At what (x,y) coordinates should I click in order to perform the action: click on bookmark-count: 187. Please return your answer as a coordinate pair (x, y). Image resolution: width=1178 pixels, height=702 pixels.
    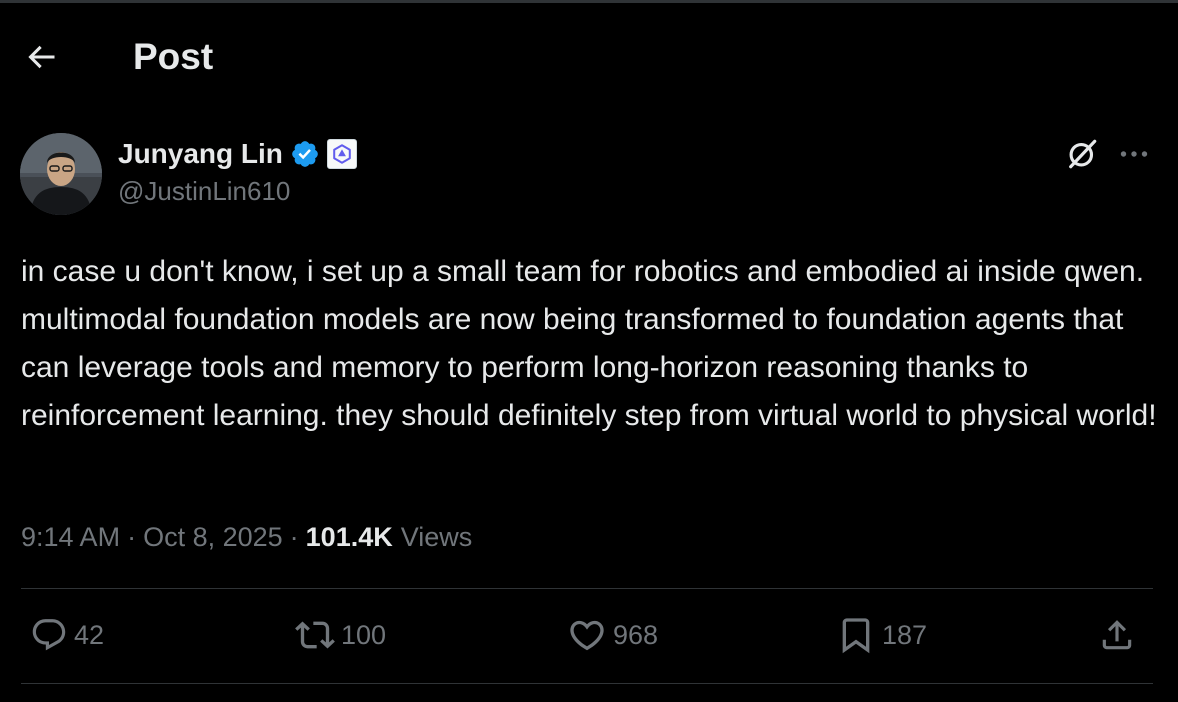
    Looking at the image, I should click on (905, 634).